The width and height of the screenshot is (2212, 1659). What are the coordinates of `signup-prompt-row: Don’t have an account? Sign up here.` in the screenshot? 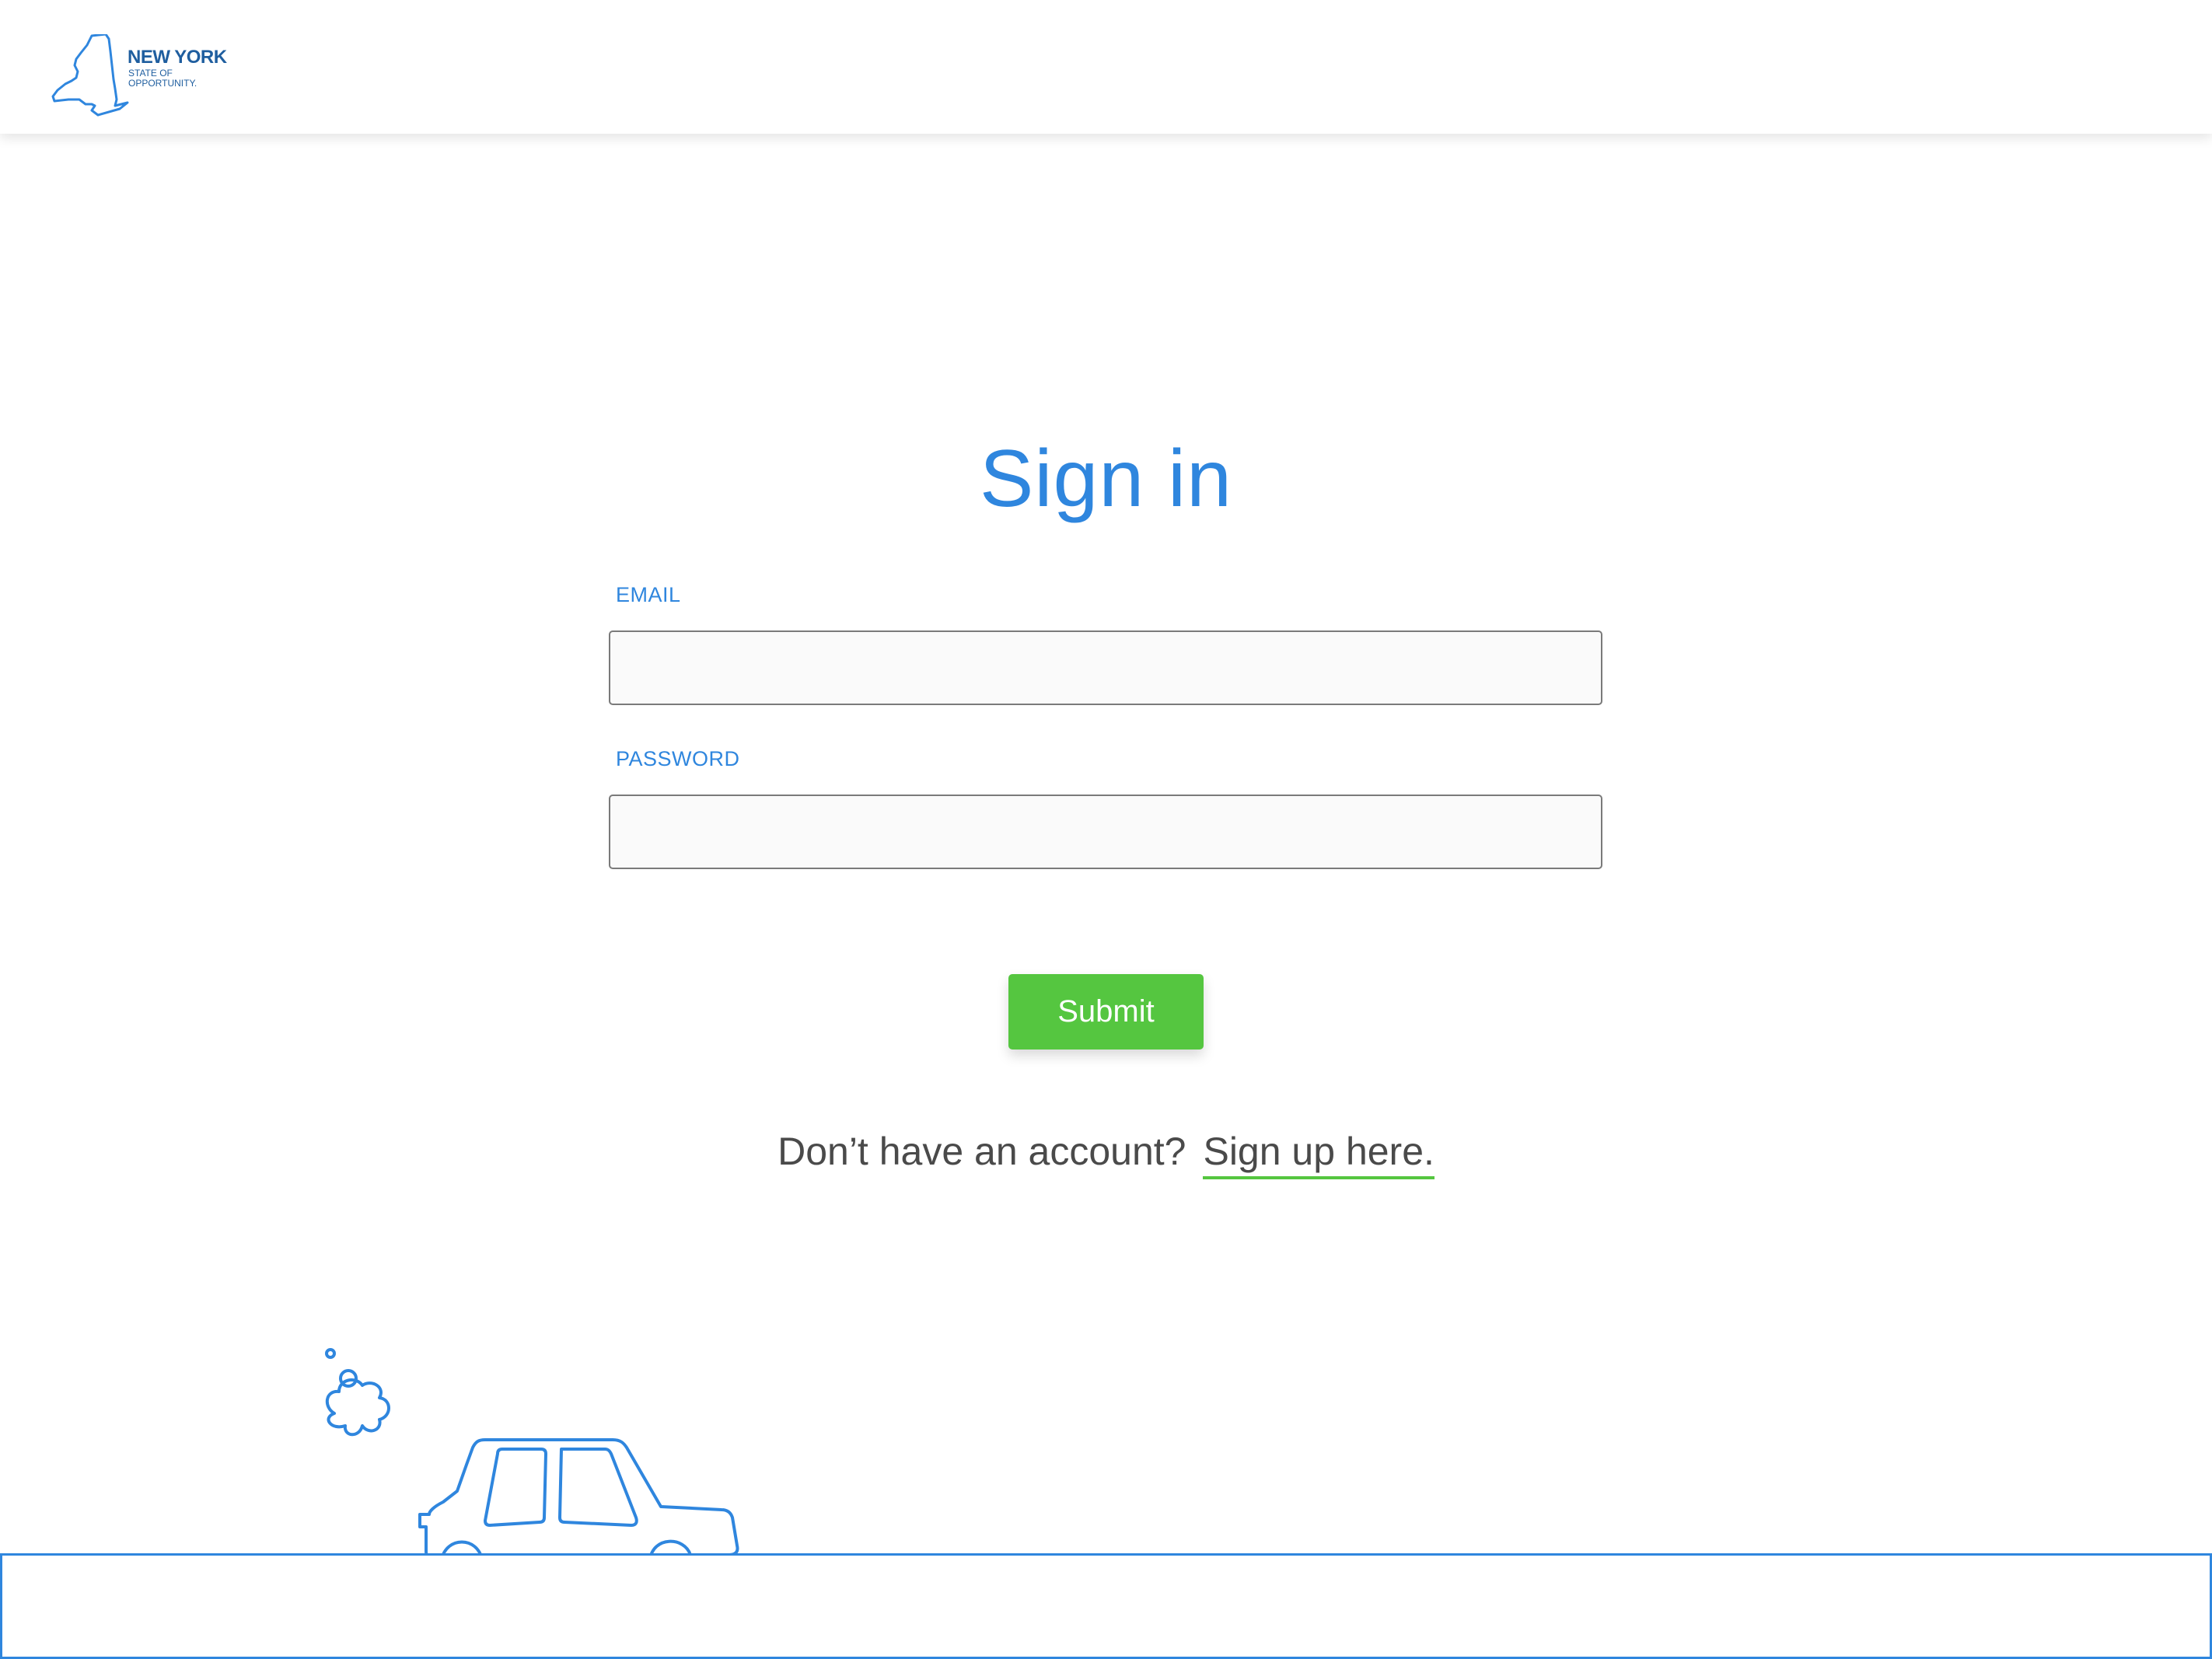 It's located at (1106, 1152).